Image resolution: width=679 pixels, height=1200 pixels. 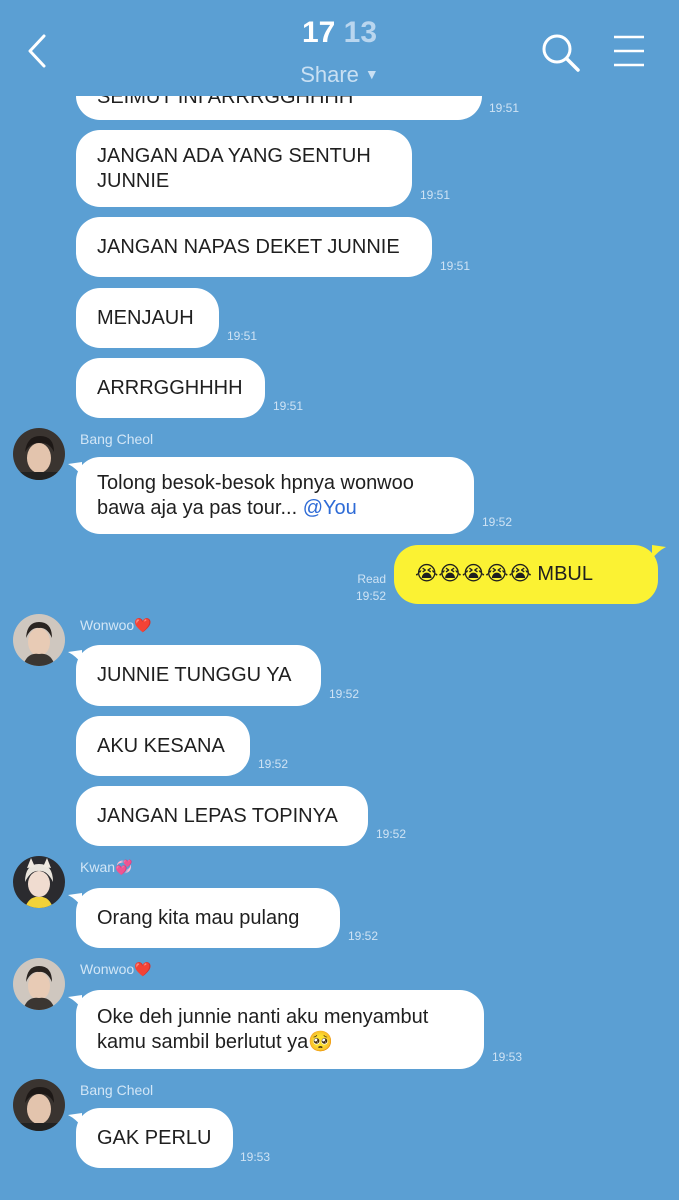 I want to click on menu-button, so click(x=629, y=51).